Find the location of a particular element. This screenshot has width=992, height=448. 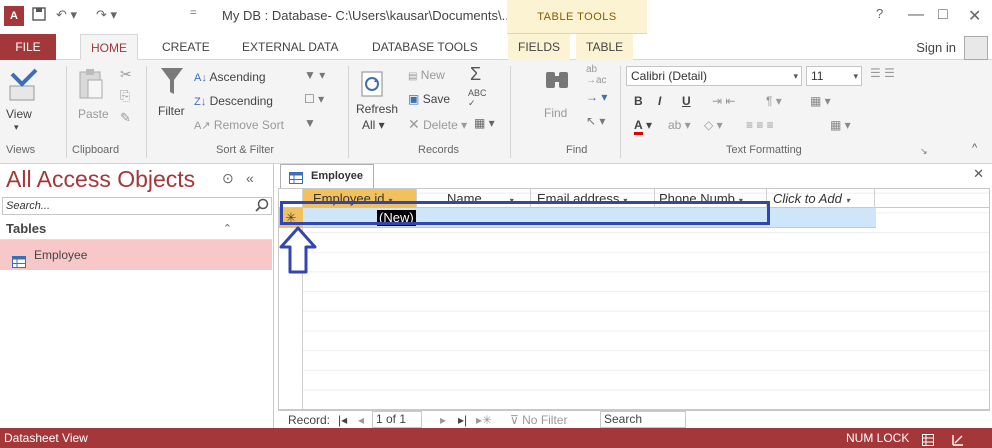

minimize-button: — is located at coordinates (916, 15).